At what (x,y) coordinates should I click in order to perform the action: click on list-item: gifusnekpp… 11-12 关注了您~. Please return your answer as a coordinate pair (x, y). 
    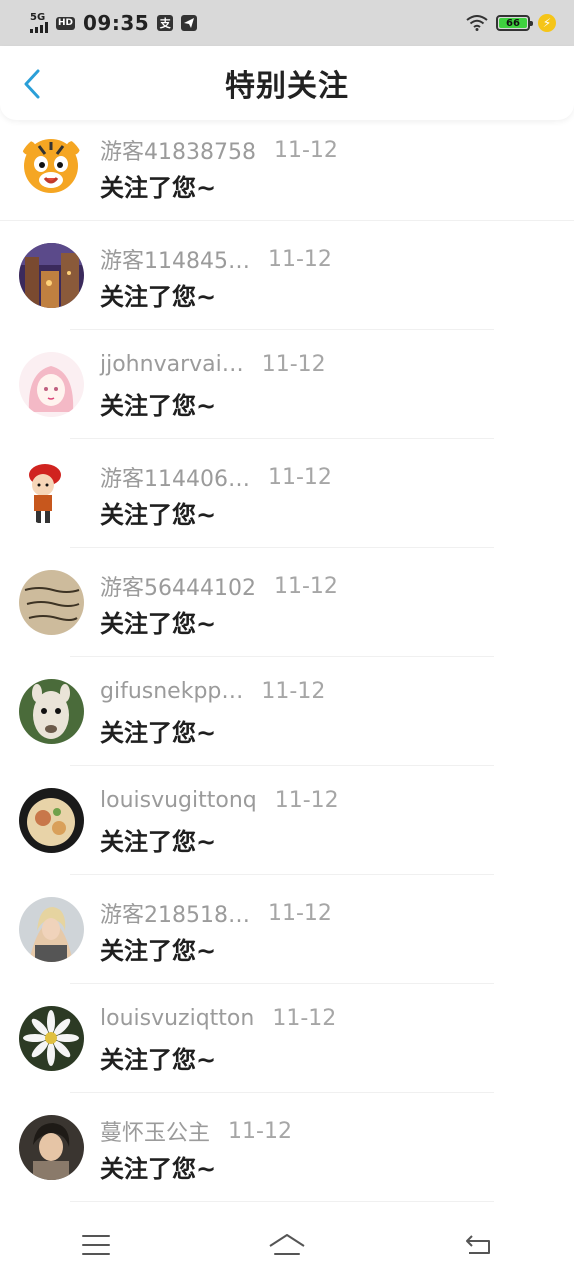
    Looking at the image, I should click on (287, 711).